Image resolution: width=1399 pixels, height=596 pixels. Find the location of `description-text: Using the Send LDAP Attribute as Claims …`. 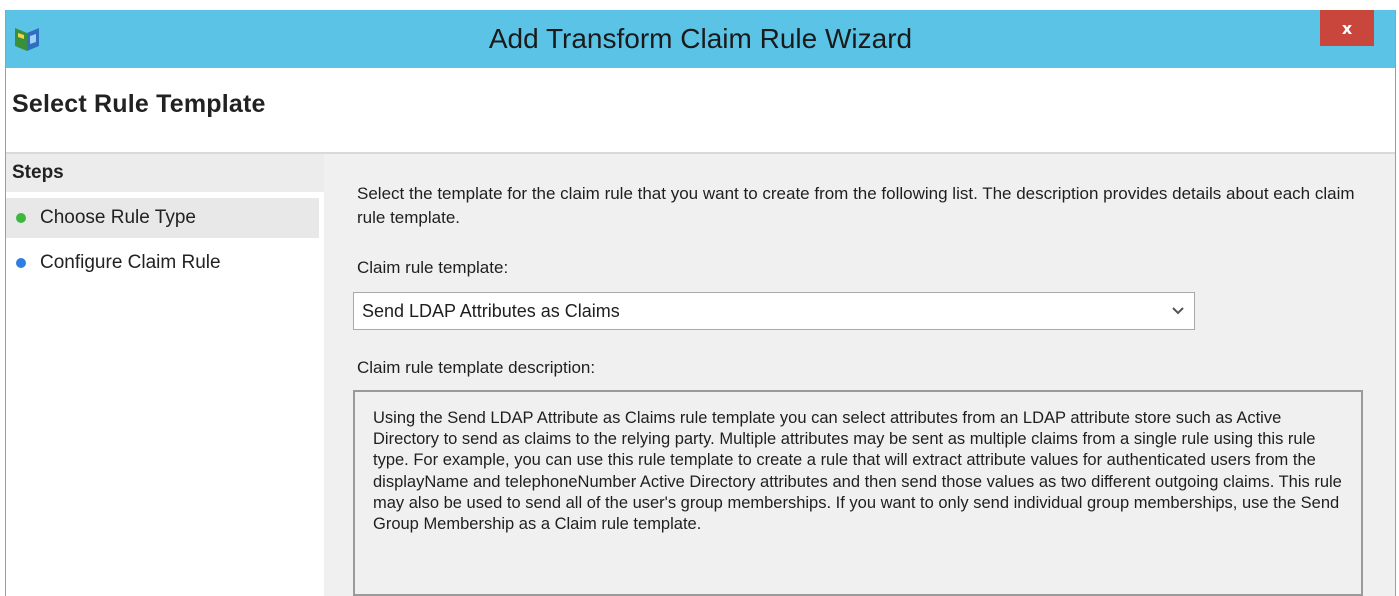

description-text: Using the Send LDAP Attribute as Claims … is located at coordinates (857, 471).